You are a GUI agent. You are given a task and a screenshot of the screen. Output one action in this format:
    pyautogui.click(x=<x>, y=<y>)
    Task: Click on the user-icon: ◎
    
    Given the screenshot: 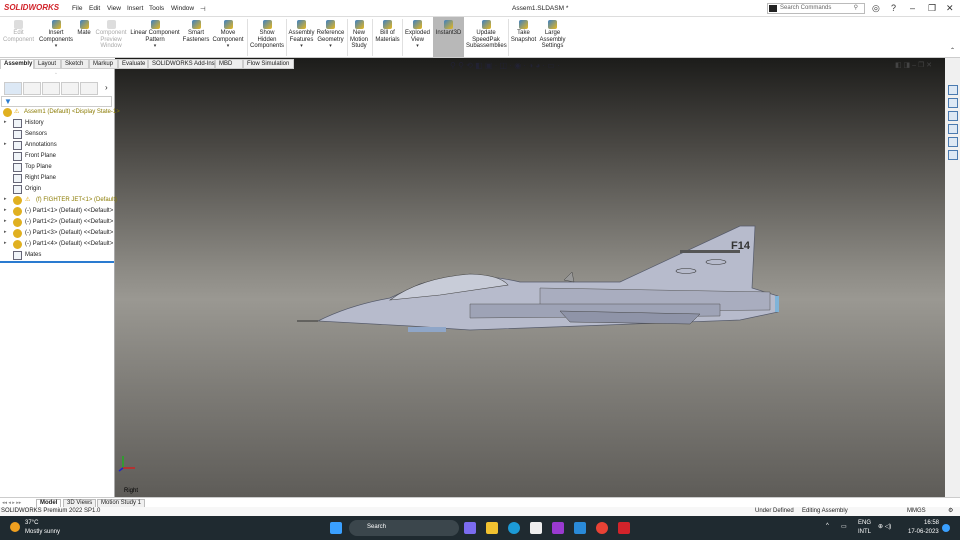 What is the action you would take?
    pyautogui.click(x=876, y=8)
    